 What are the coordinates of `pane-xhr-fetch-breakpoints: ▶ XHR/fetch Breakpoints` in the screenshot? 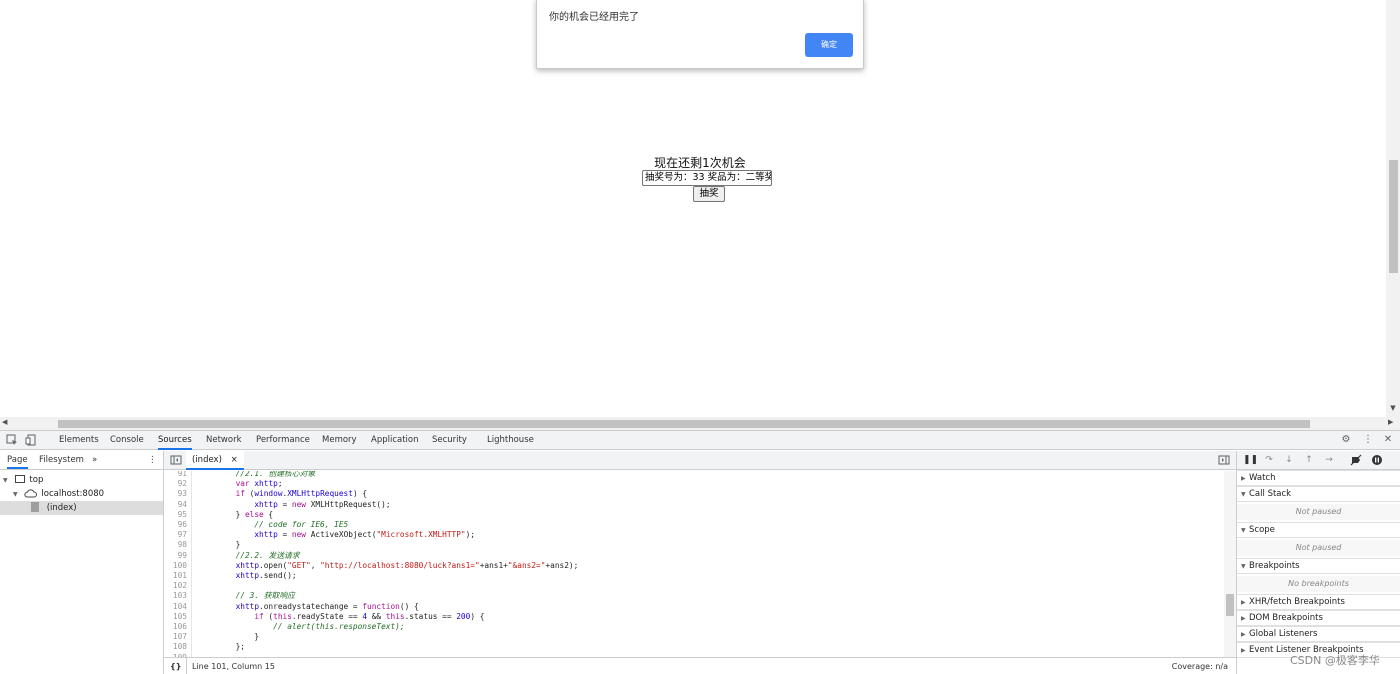 It's located at (1318, 602).